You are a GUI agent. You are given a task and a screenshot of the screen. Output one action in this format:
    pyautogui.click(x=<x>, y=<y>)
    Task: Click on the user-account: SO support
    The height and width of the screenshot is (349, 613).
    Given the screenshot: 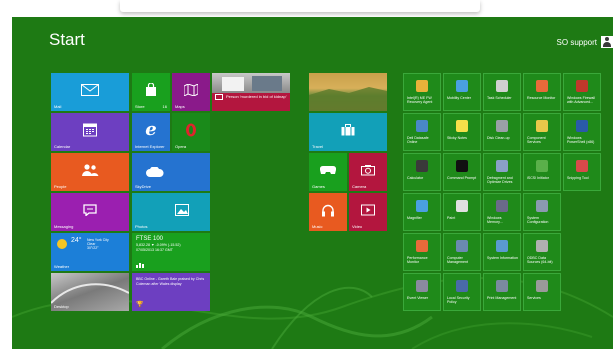 What is the action you would take?
    pyautogui.click(x=585, y=42)
    